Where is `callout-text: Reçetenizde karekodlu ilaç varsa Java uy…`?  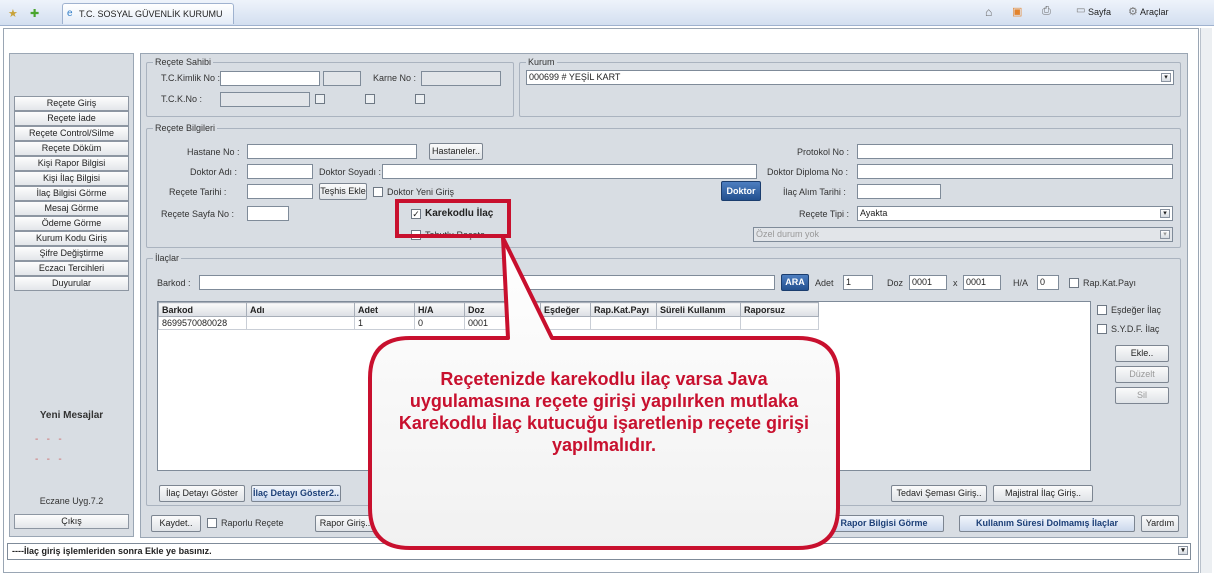
callout-text: Reçetenizde karekodlu ilaç varsa Java uy… is located at coordinates (604, 412).